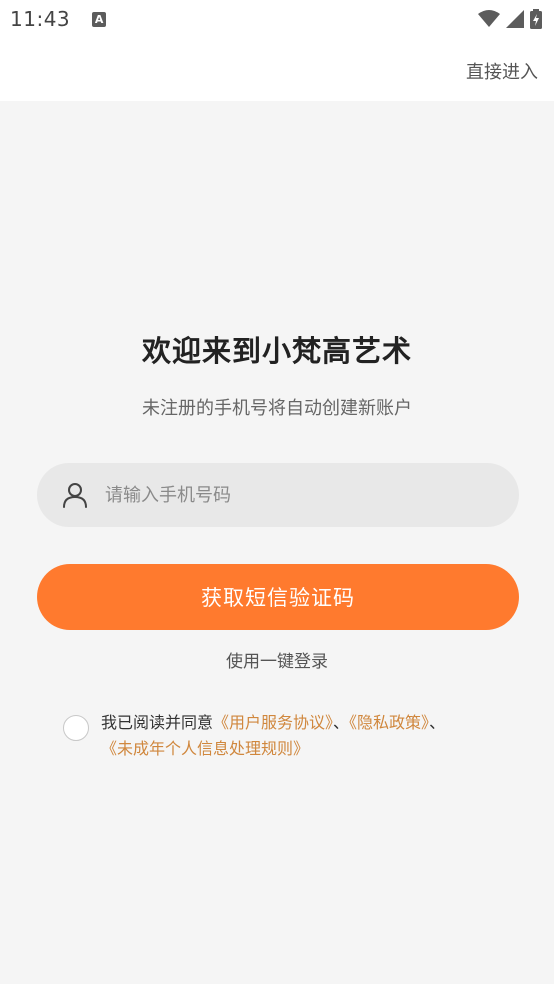 This screenshot has height=984, width=554. I want to click on get-sms-code-button: 获取短信验证码, so click(278, 597).